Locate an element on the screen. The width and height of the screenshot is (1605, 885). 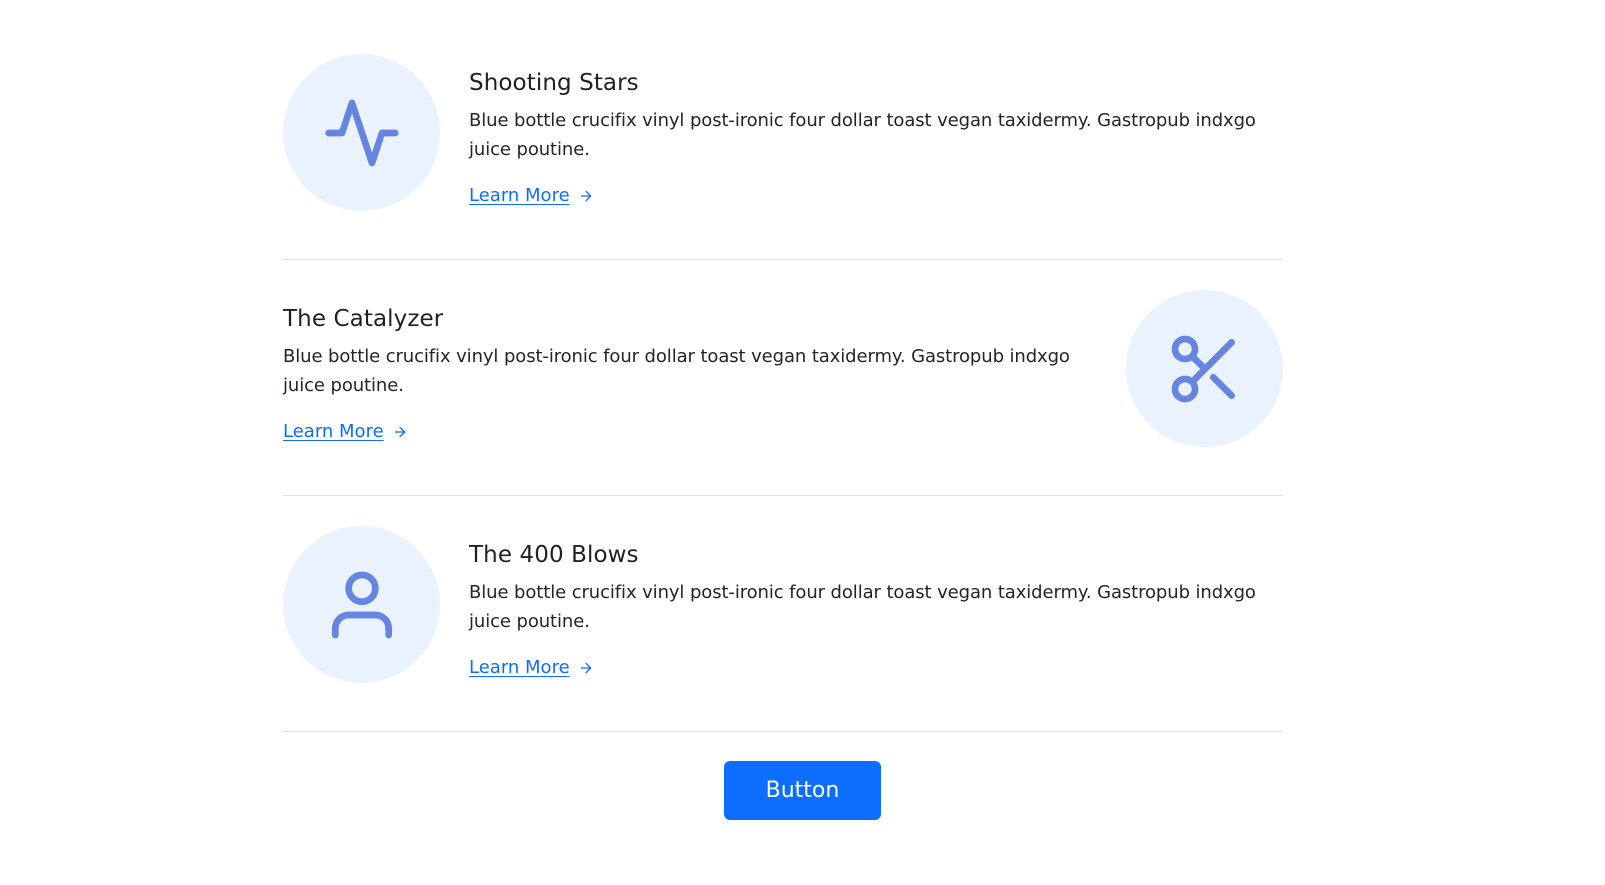
button-row: Button is located at coordinates (802, 790).